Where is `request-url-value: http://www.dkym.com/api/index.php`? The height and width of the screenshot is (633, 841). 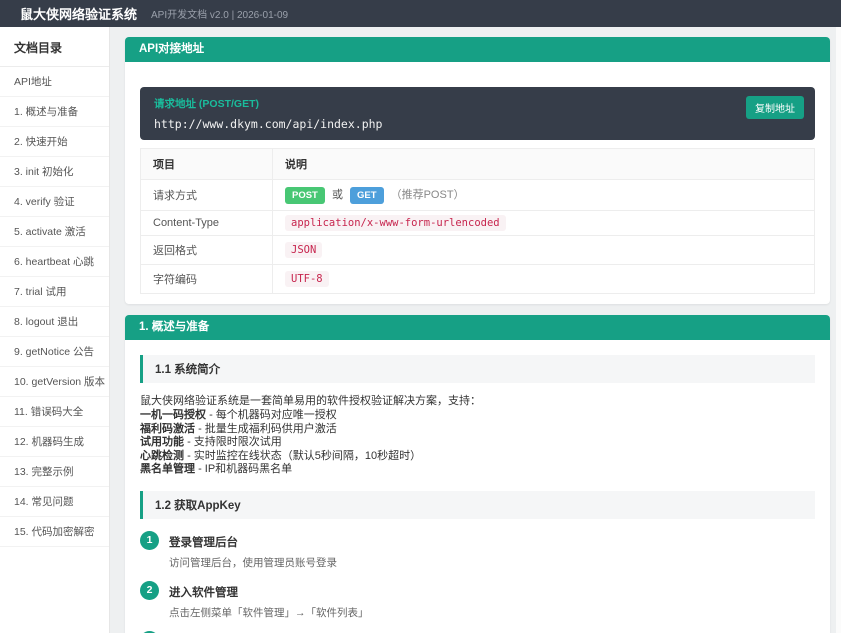
request-url-value: http://www.dkym.com/api/index.php is located at coordinates (268, 124).